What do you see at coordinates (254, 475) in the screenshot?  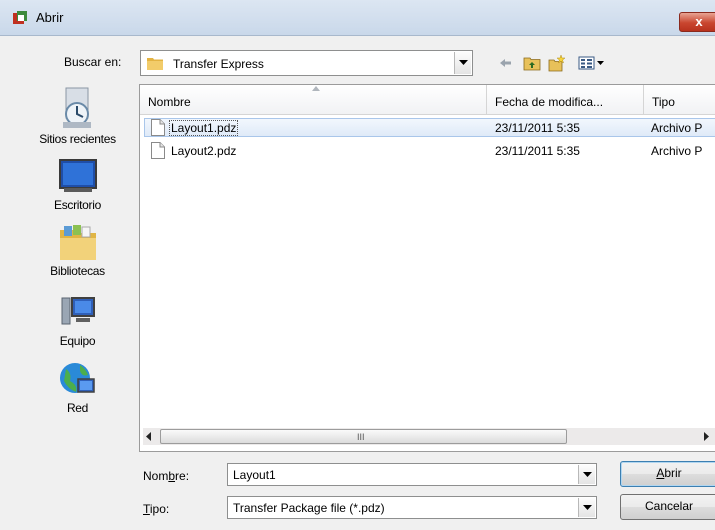 I see `filename-value: Layout1` at bounding box center [254, 475].